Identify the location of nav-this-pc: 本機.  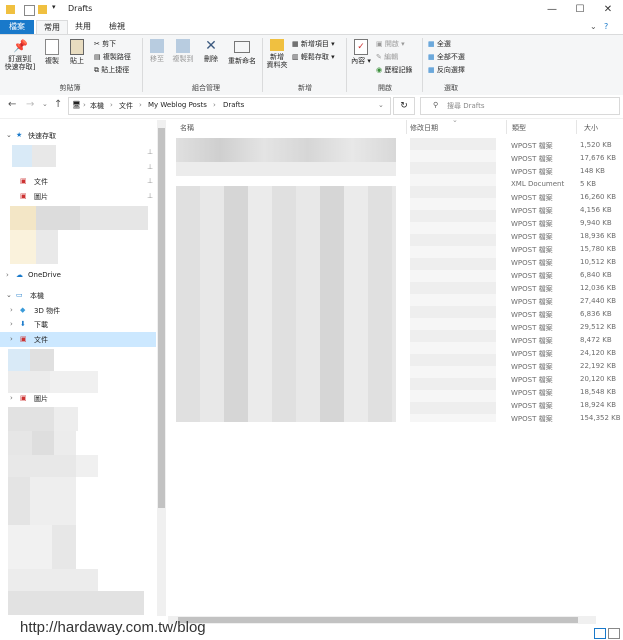
(37, 296).